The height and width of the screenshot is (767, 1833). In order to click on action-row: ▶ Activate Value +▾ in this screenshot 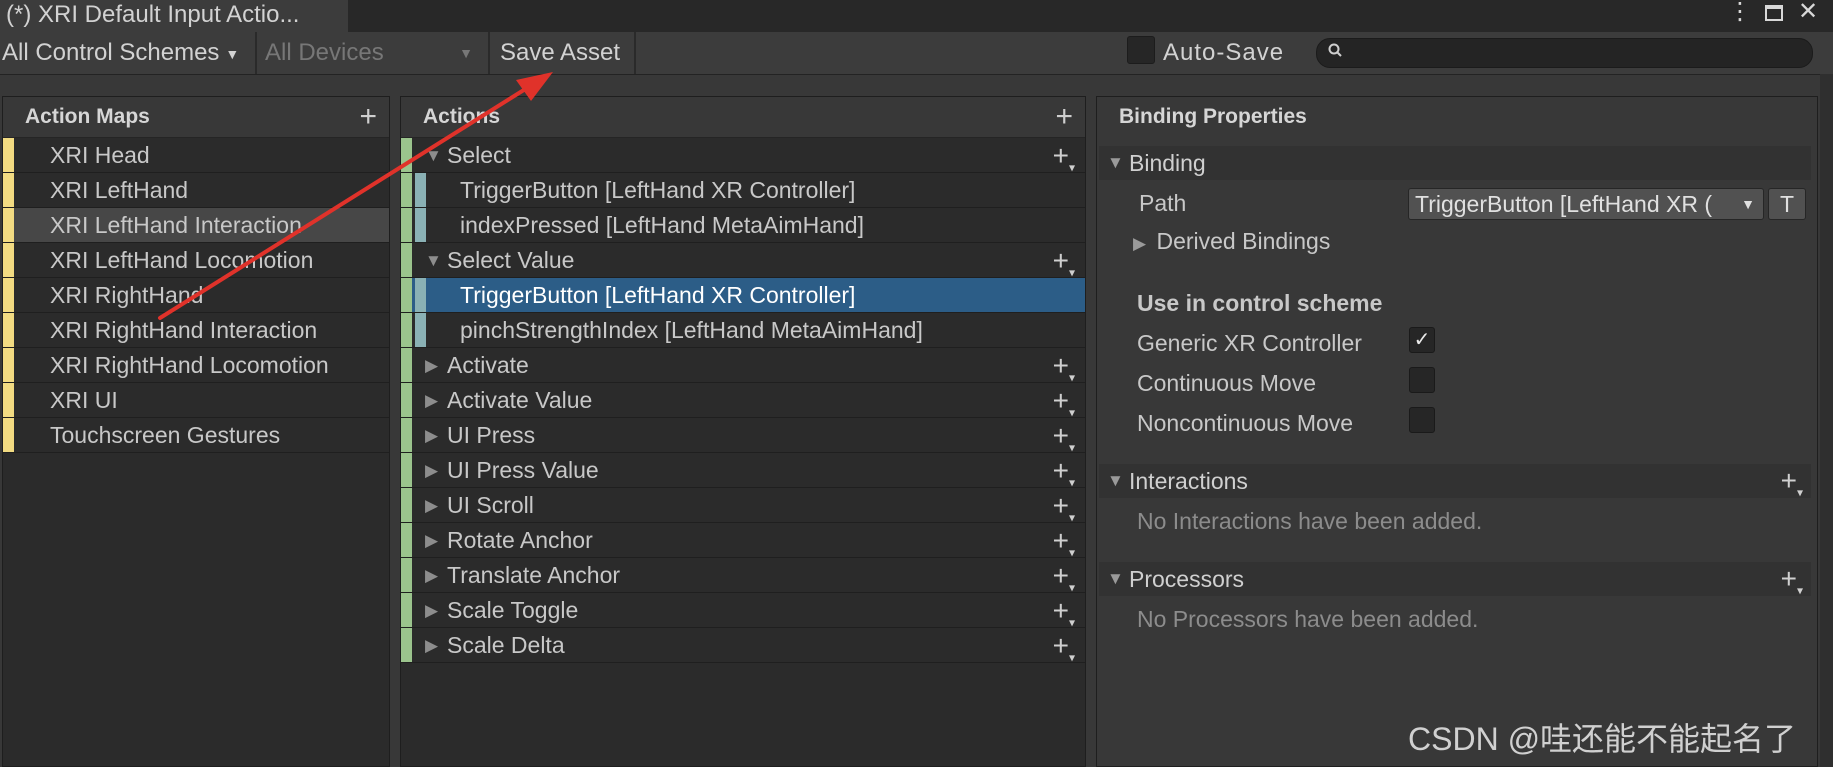, I will do `click(743, 401)`.